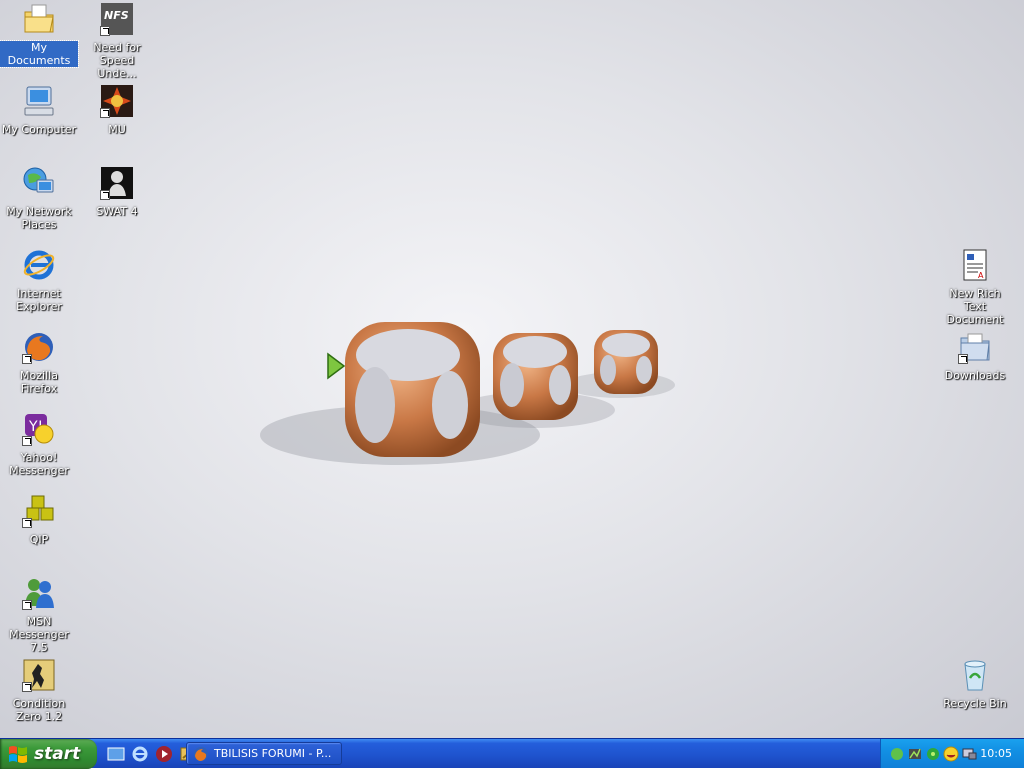  What do you see at coordinates (336, 366) in the screenshot?
I see `mouse-cursor-icon` at bounding box center [336, 366].